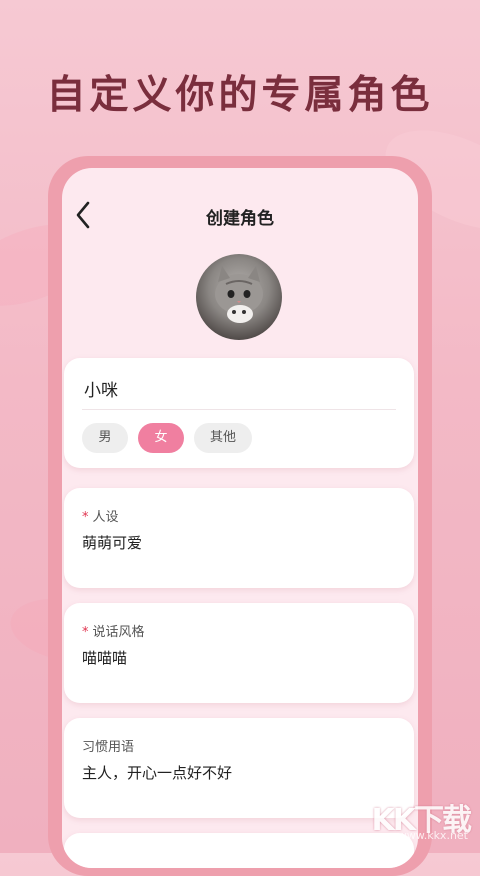 This screenshot has width=480, height=876. Describe the element at coordinates (105, 658) in the screenshot. I see `speaking-style-value: 喵喵喵` at that location.